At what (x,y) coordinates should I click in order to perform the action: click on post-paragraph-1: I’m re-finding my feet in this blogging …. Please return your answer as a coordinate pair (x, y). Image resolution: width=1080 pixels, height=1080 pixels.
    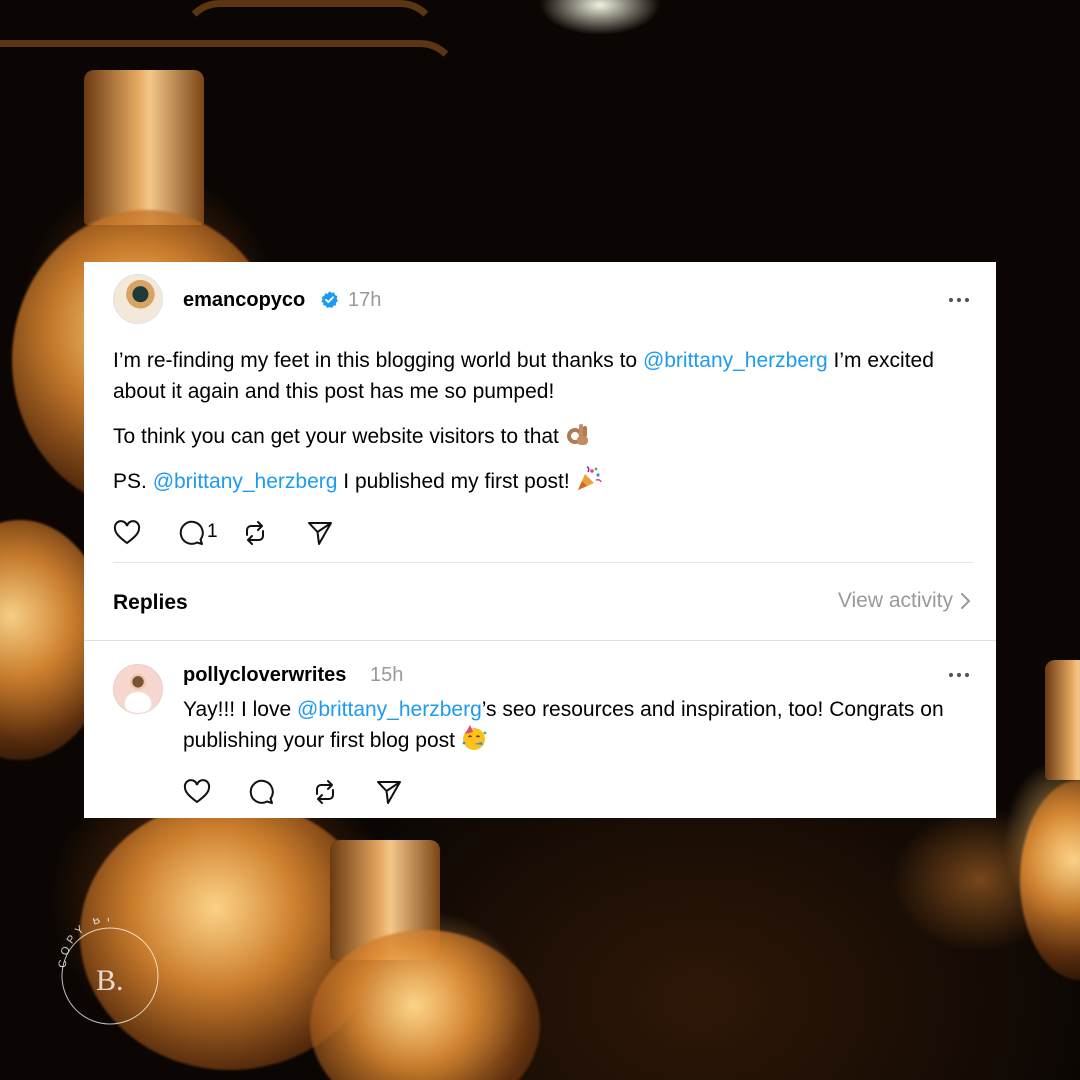
    Looking at the image, I should click on (538, 376).